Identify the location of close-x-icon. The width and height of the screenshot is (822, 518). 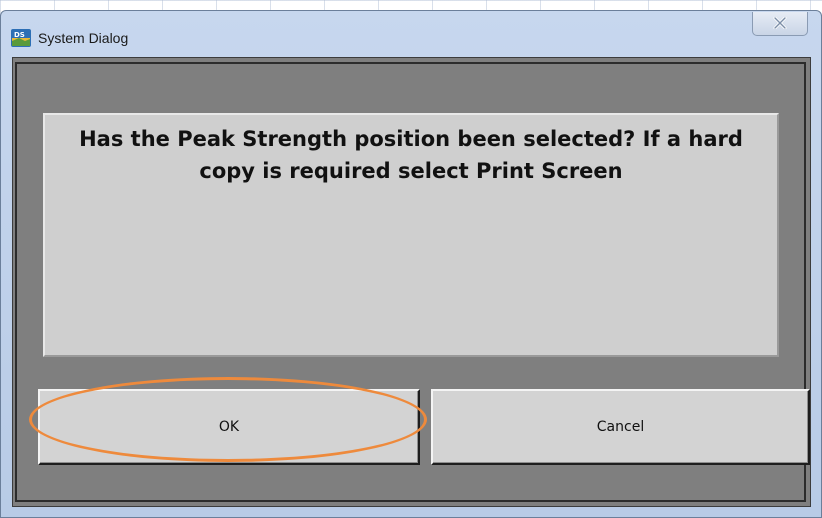
(780, 23).